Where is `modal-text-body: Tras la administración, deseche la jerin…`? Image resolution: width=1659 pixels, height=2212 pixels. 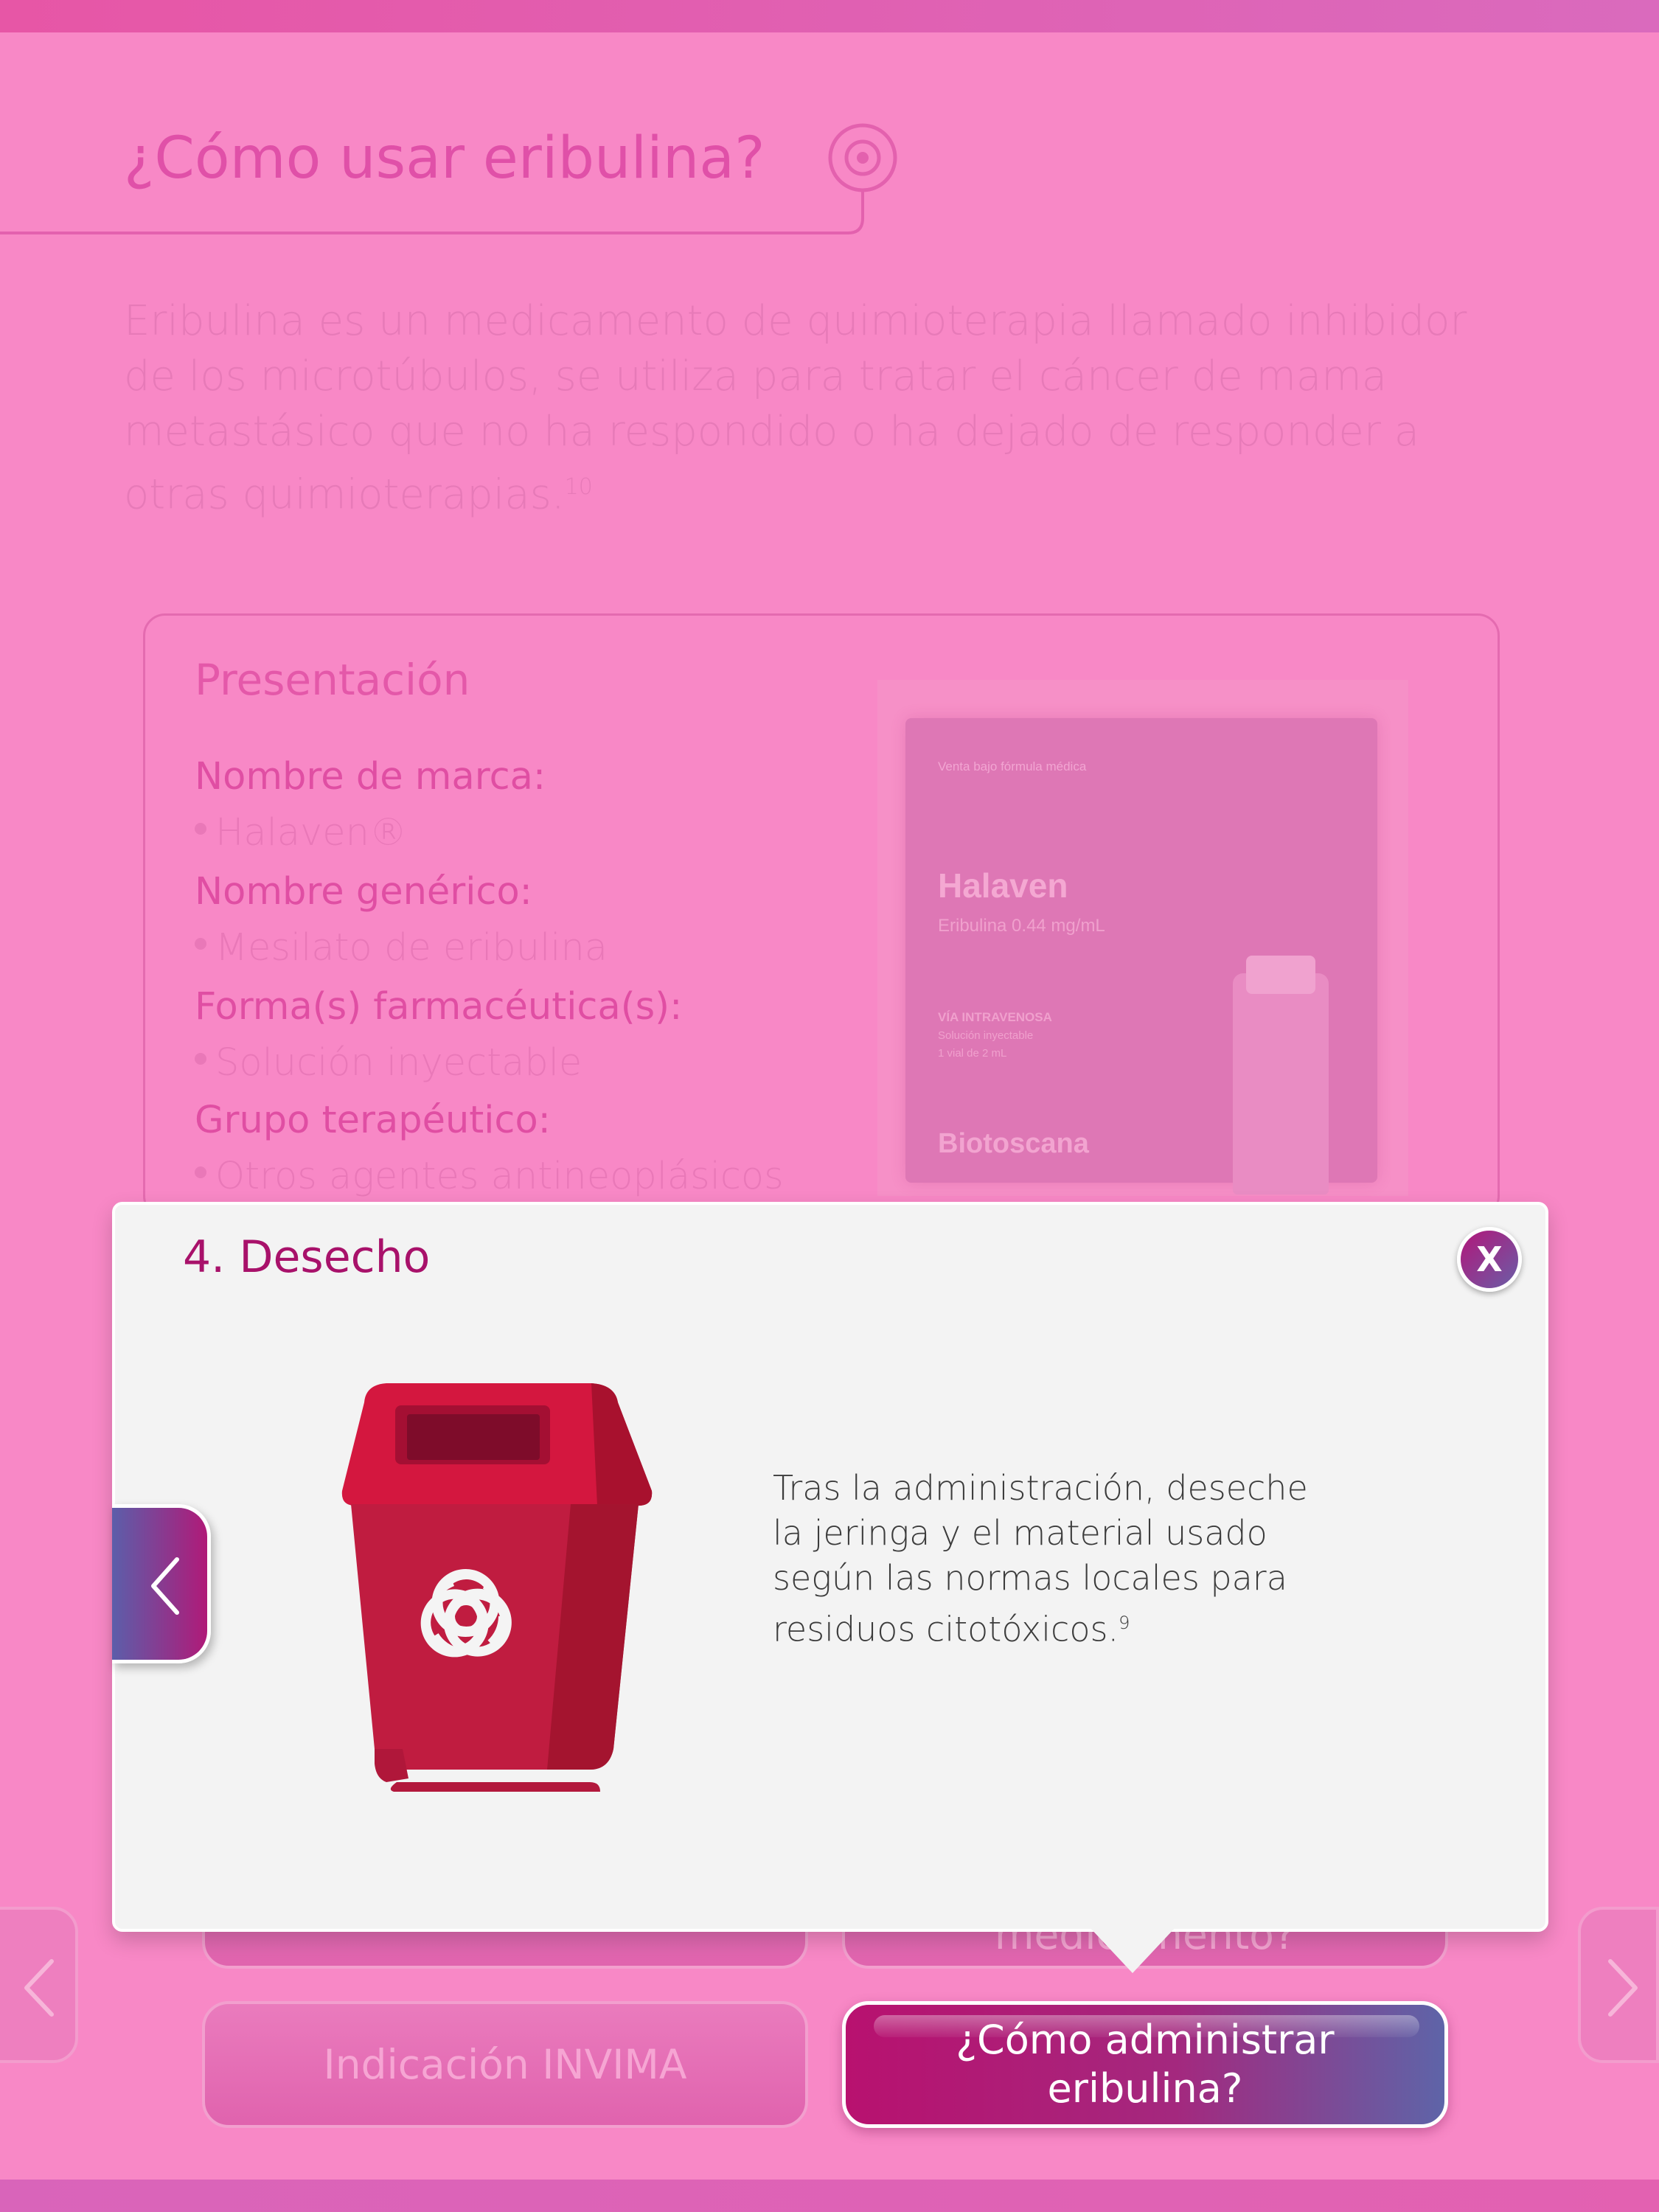 modal-text-body: Tras la administración, deseche la jerin… is located at coordinates (1040, 1558).